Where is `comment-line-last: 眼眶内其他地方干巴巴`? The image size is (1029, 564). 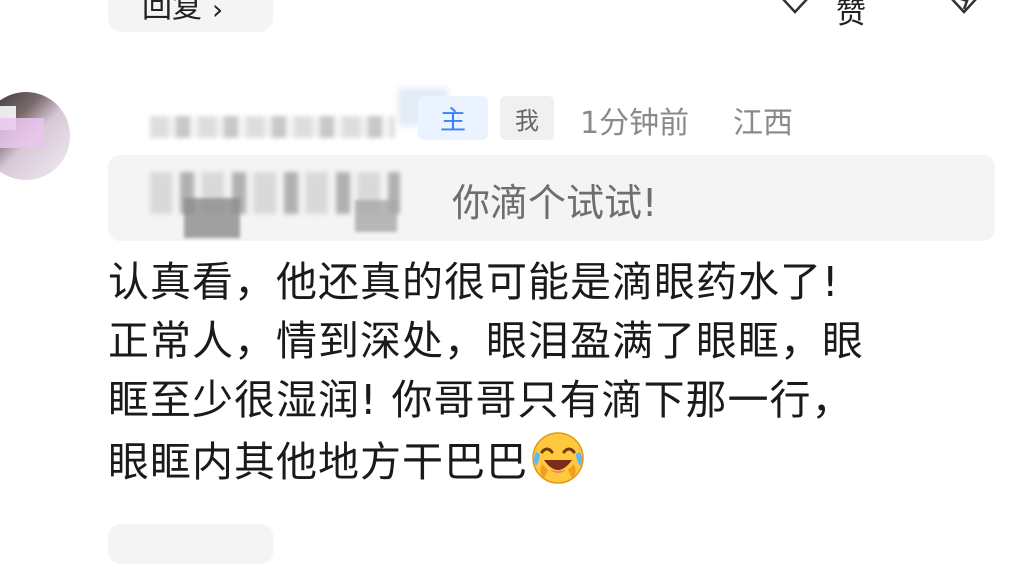
comment-line-last: 眼眶内其他地方干巴巴 is located at coordinates (553, 461).